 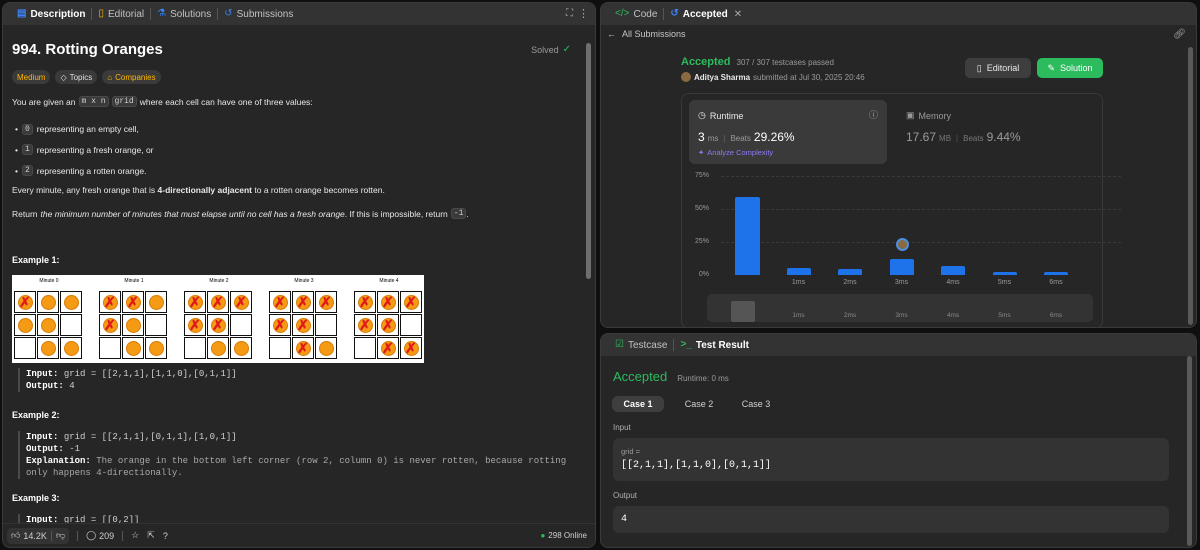 I want to click on comments-button: ◯ 209, so click(x=100, y=535).